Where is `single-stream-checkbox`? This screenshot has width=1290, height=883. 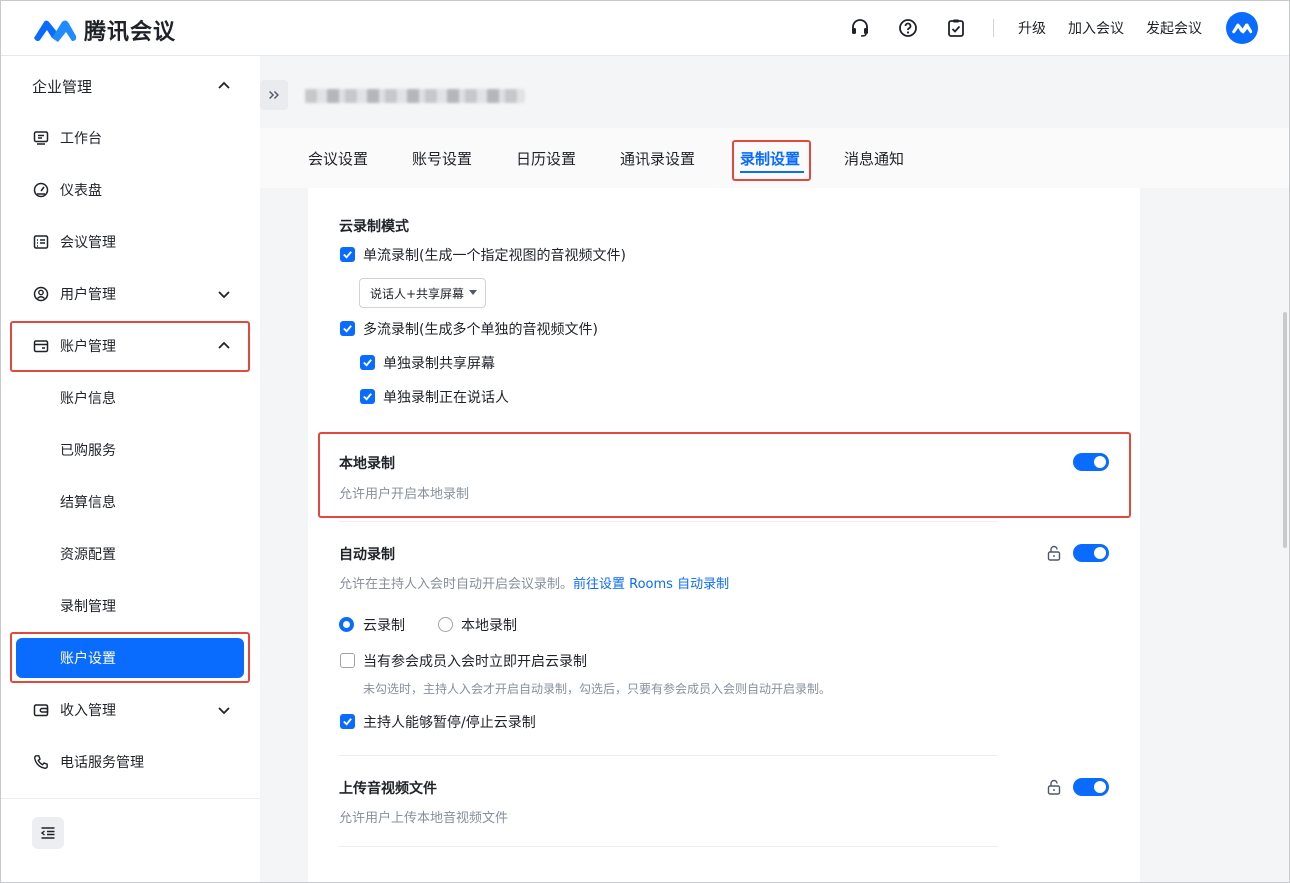
single-stream-checkbox is located at coordinates (347, 254).